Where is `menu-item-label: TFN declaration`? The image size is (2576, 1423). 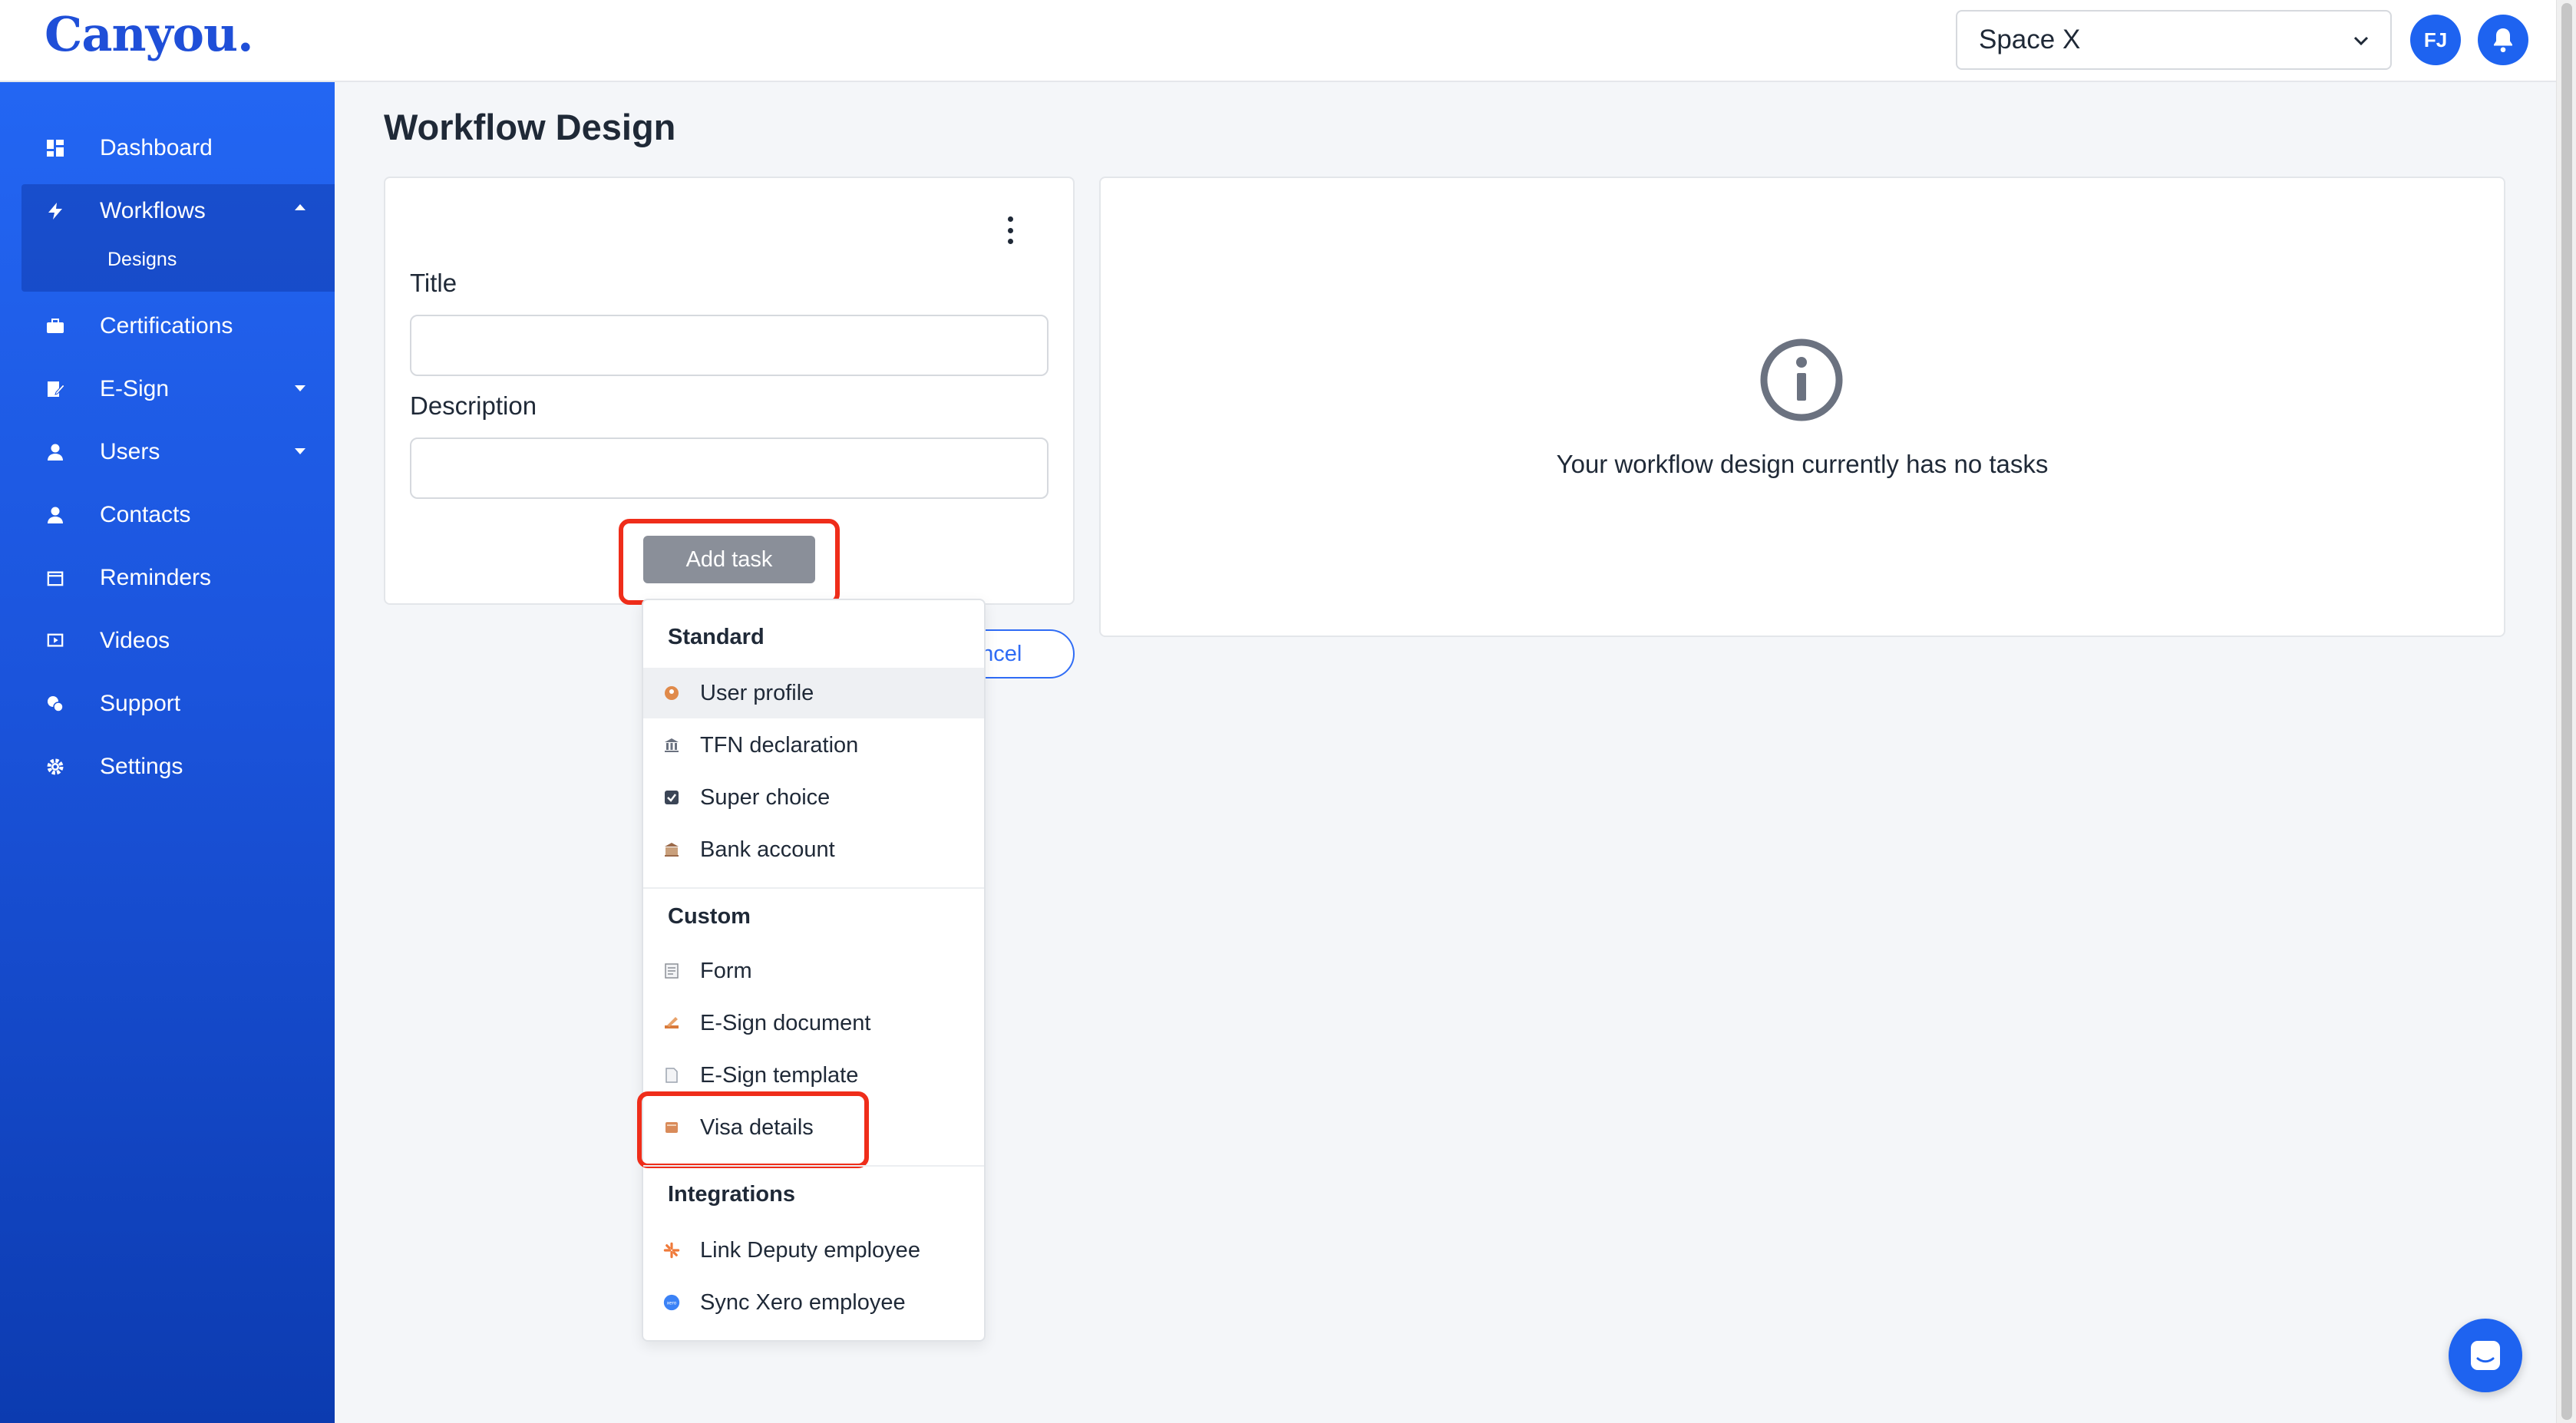
menu-item-label: TFN declaration is located at coordinates (779, 745).